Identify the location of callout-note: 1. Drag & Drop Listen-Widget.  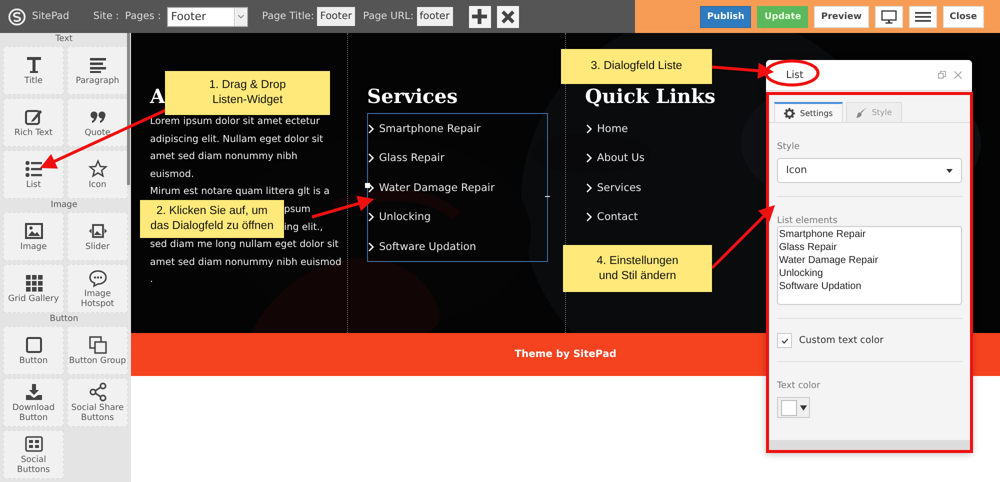
(247, 93).